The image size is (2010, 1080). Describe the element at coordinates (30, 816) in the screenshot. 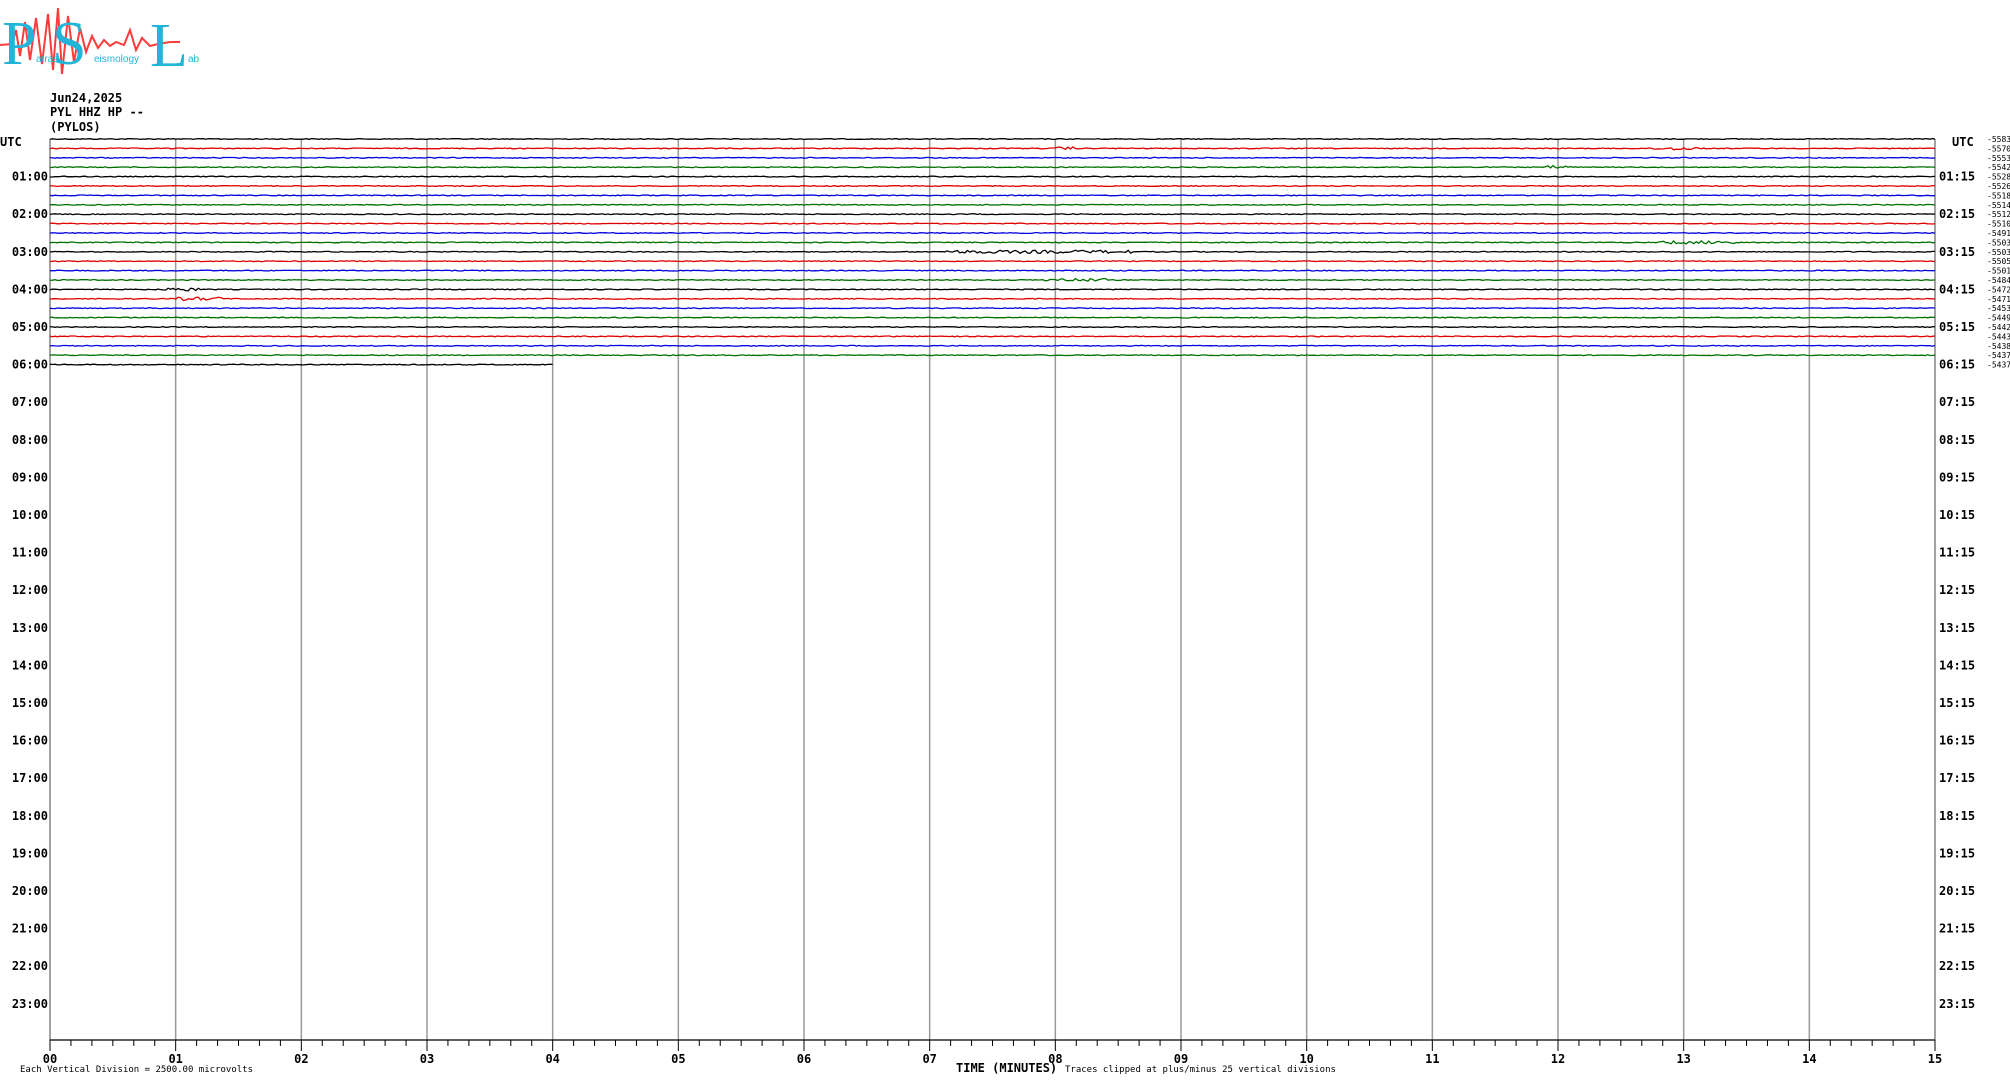

I see `left-time-label: 18:00` at that location.